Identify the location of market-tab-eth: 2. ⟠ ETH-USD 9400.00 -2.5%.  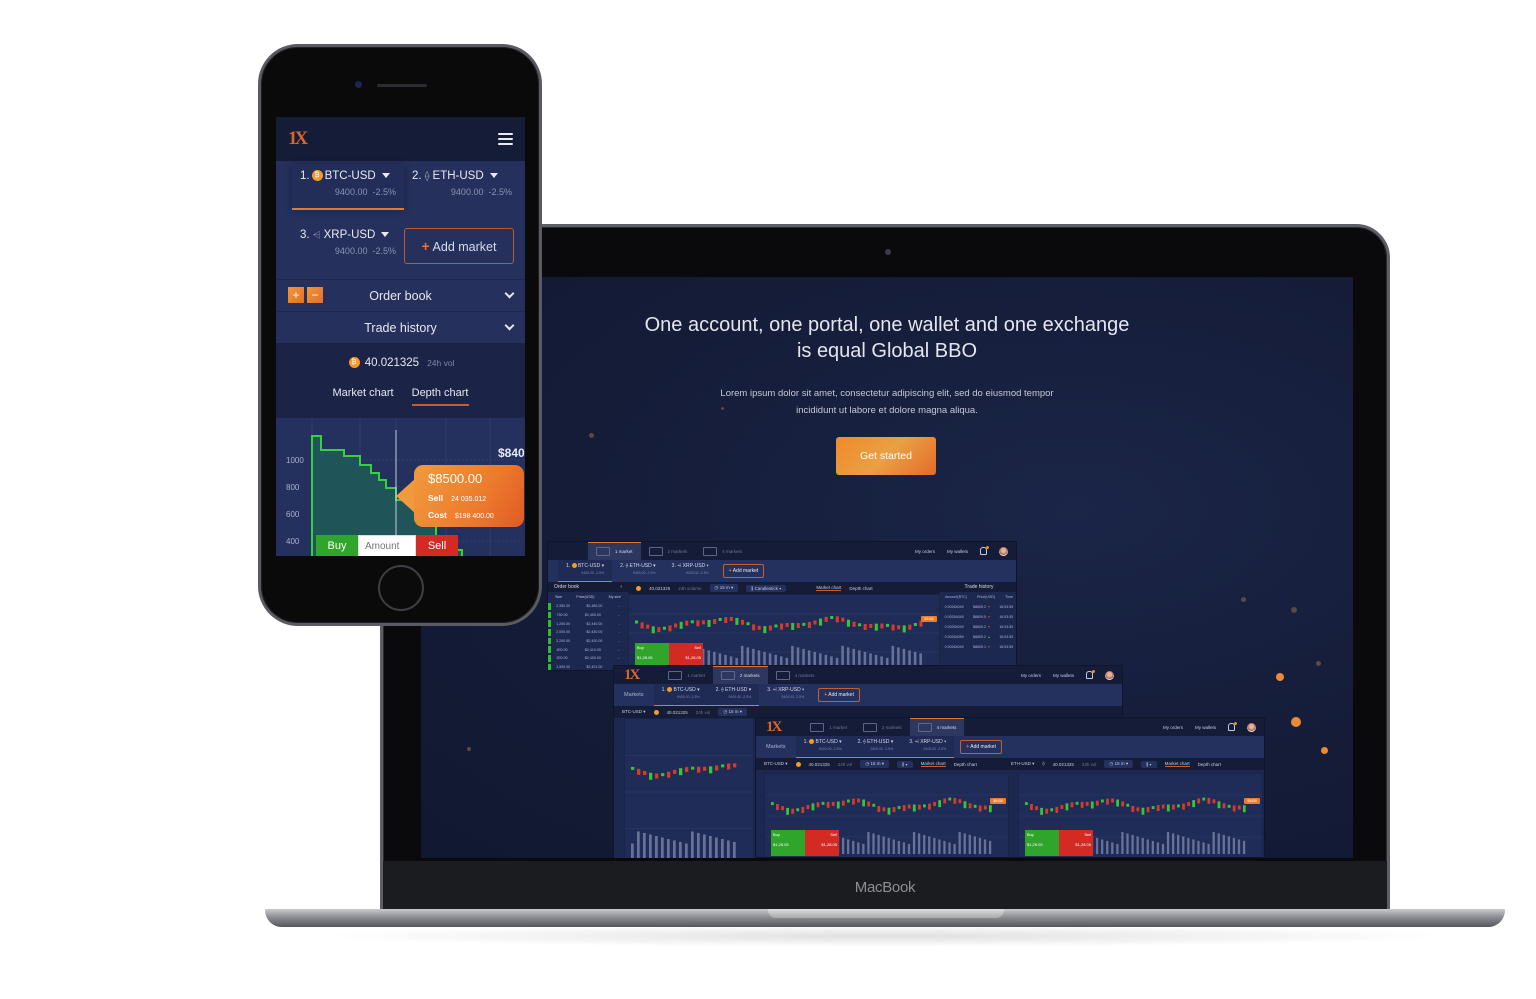
(462, 183).